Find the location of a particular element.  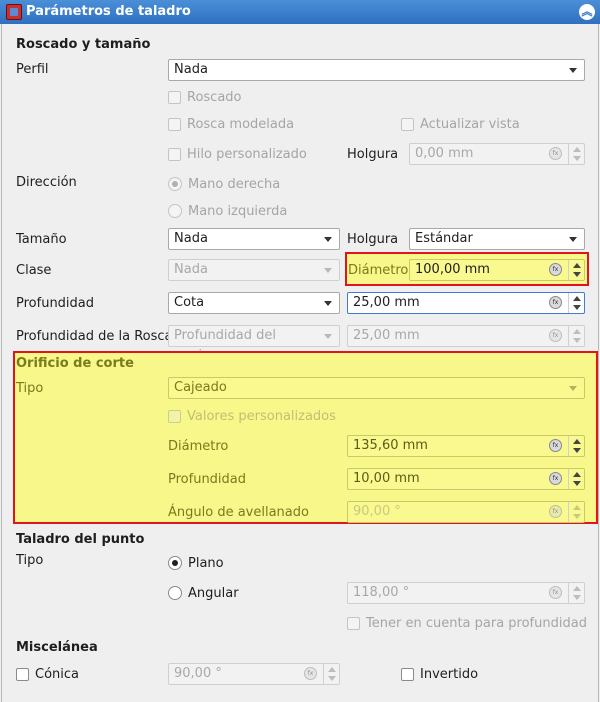

angled-radio is located at coordinates (175, 593).